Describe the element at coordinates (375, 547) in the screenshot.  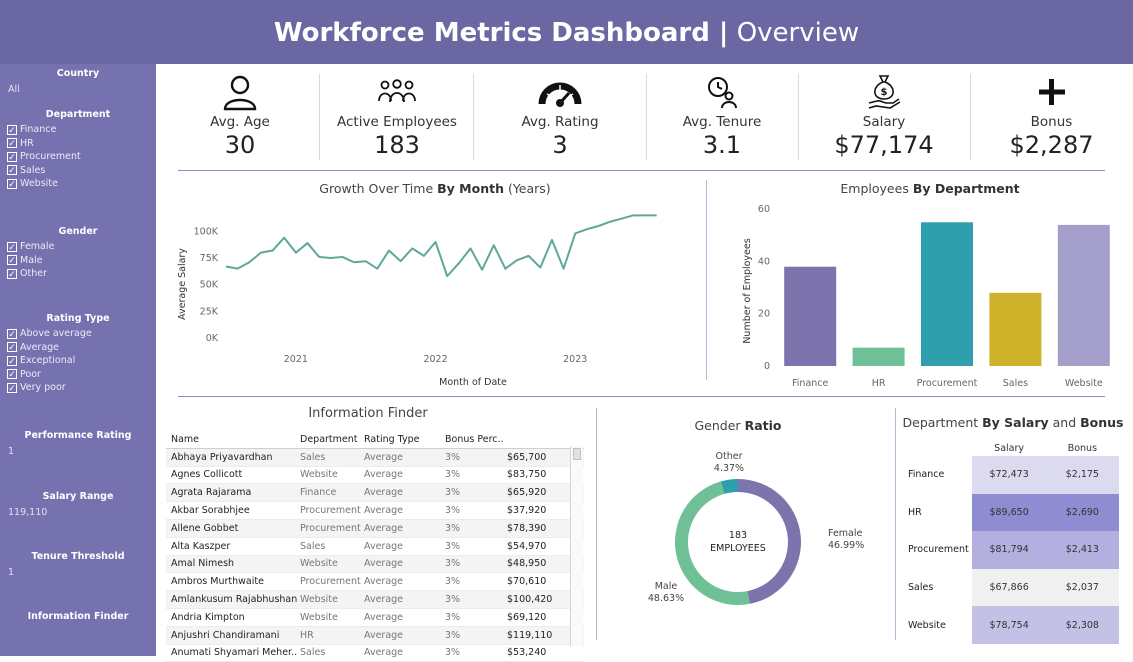
I see `table-row: Alta Kaszper Sales Average 3% $54,970` at that location.